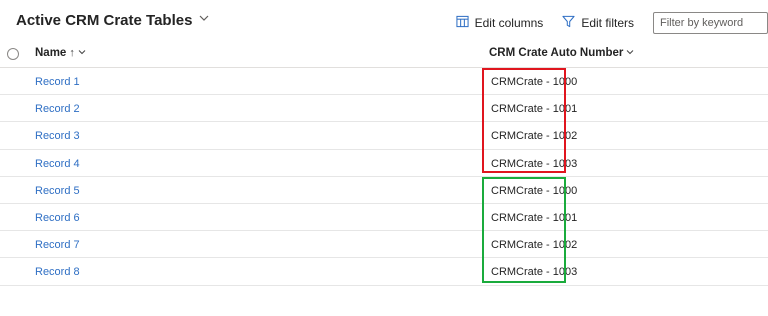  What do you see at coordinates (51, 53) in the screenshot?
I see `column-name-label: Name` at bounding box center [51, 53].